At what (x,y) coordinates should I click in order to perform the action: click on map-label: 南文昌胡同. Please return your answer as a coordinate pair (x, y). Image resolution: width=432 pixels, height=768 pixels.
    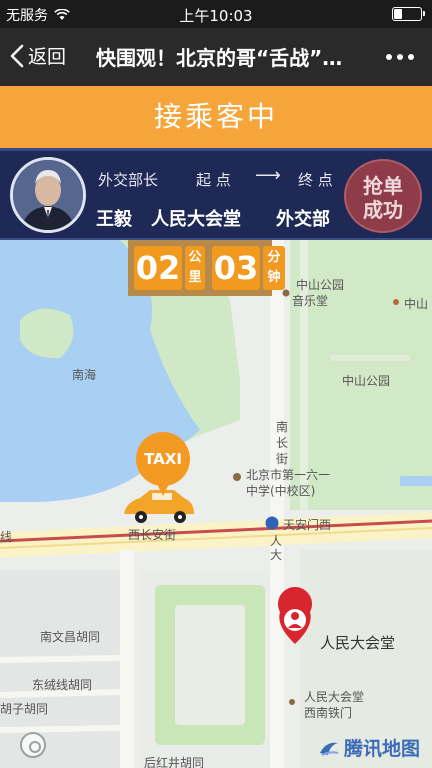
    Looking at the image, I should click on (70, 637).